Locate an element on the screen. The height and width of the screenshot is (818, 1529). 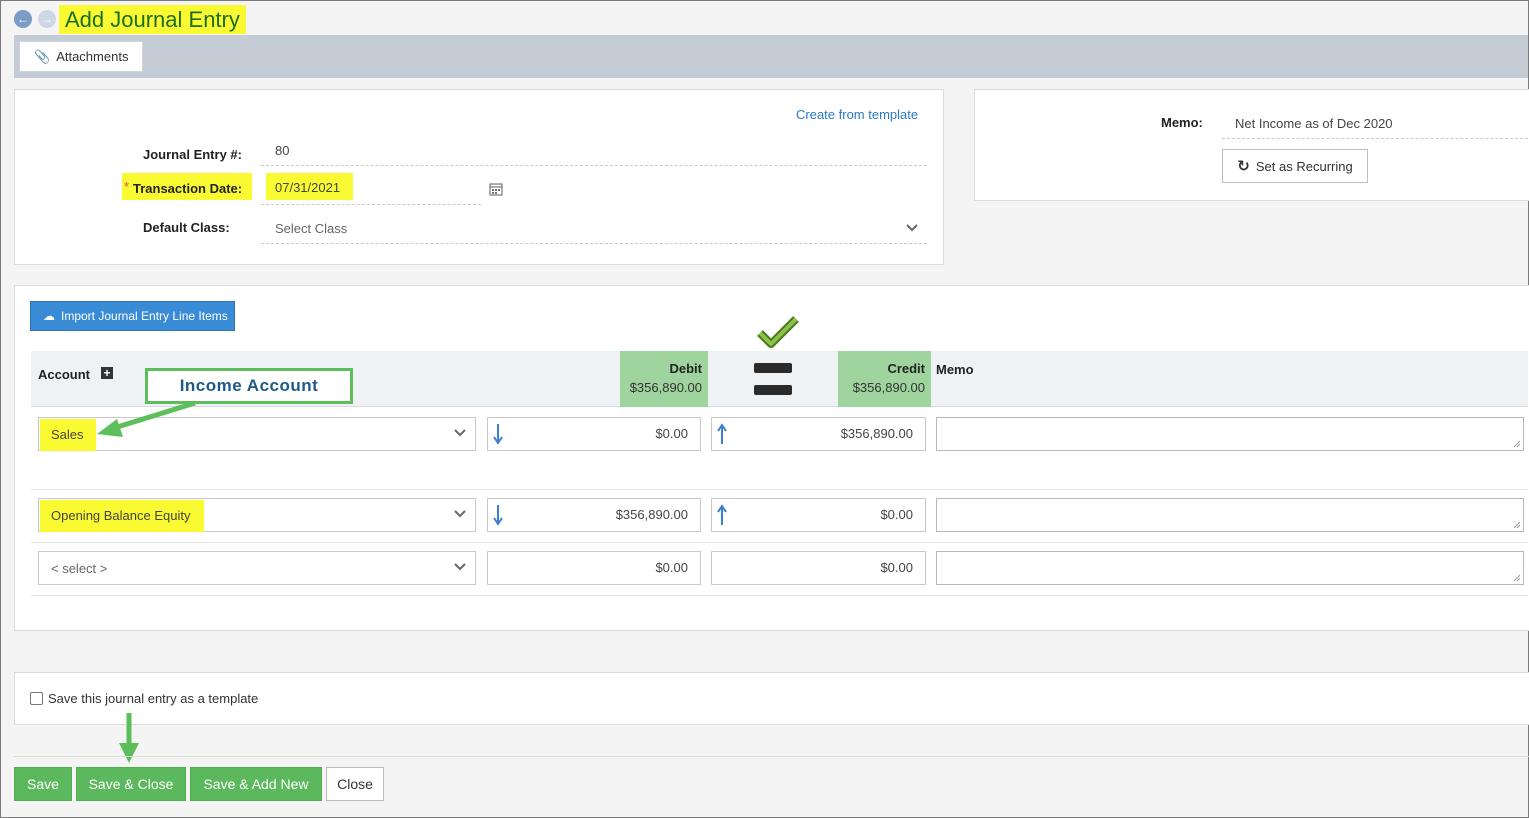
debit-value-row-2: $356,890.00 is located at coordinates (651, 514).